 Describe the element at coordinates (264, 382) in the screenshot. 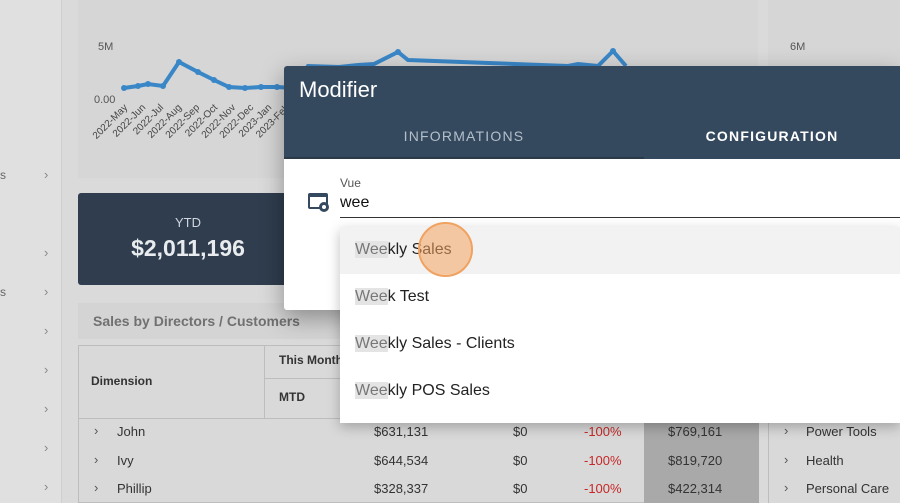

I see `divider` at that location.